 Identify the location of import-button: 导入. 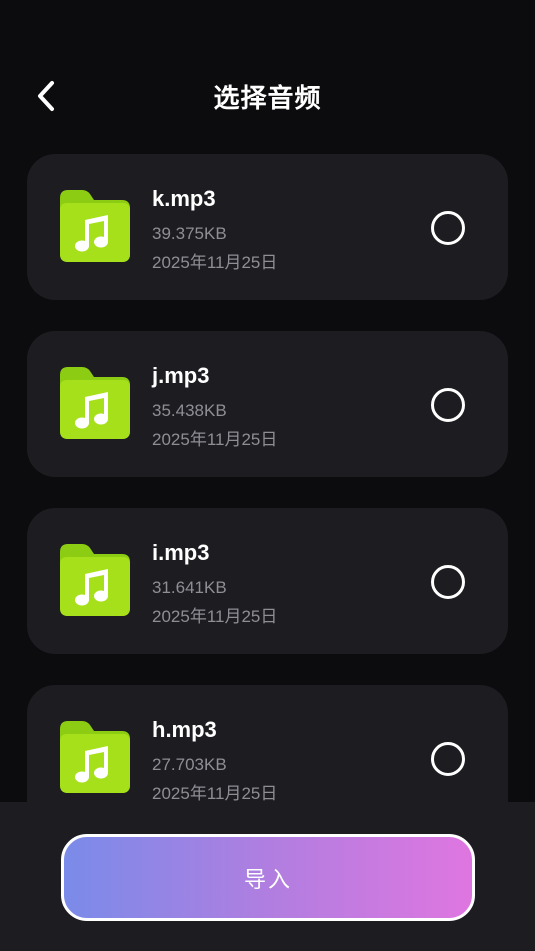
(268, 877).